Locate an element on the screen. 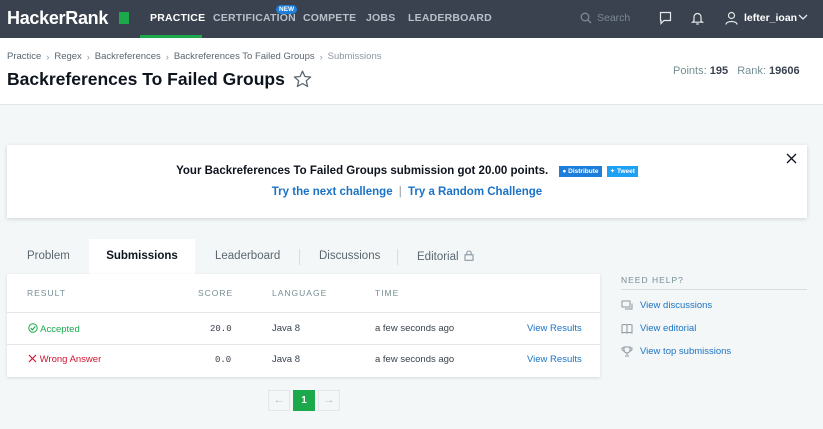 The image size is (823, 429). tab-leaderboard: Leaderboard is located at coordinates (247, 256).